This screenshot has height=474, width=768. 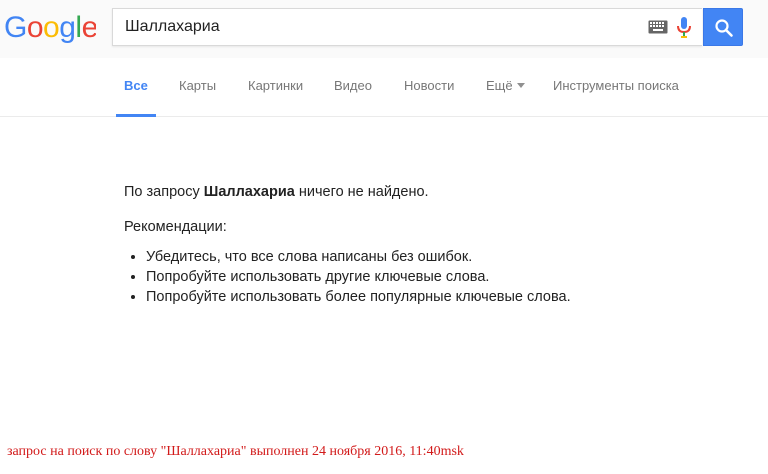 What do you see at coordinates (429, 87) in the screenshot?
I see `tab-news: Новости` at bounding box center [429, 87].